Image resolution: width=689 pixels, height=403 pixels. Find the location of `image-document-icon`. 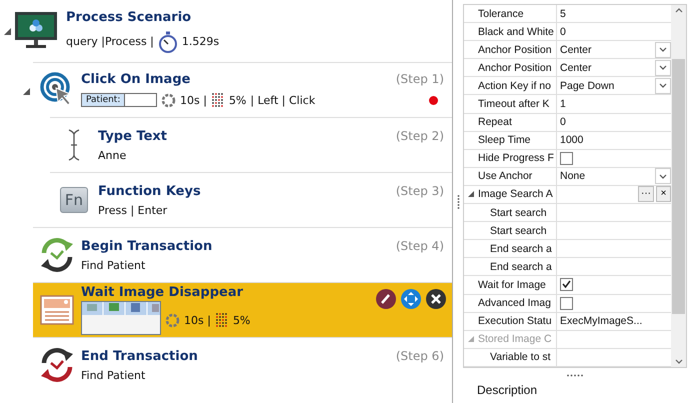

image-document-icon is located at coordinates (57, 310).